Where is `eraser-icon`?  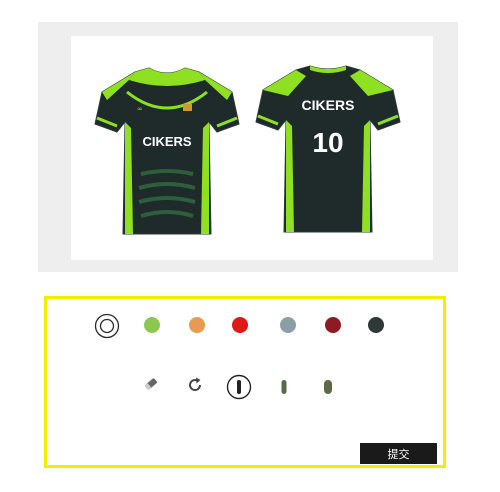 eraser-icon is located at coordinates (151, 384).